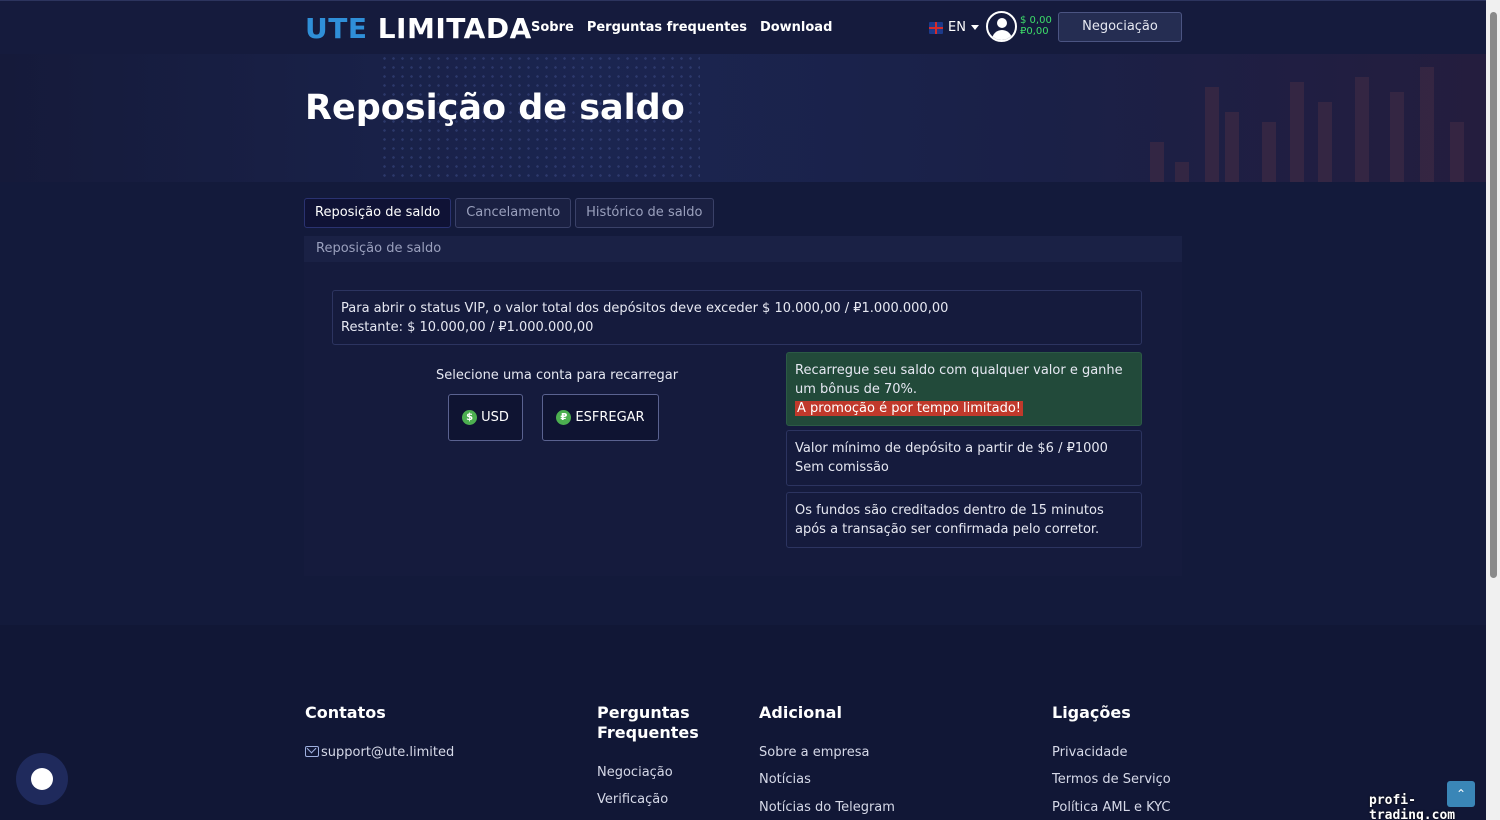 The image size is (1500, 820). Describe the element at coordinates (552, 27) in the screenshot. I see `nav-item-about: Sobre` at that location.